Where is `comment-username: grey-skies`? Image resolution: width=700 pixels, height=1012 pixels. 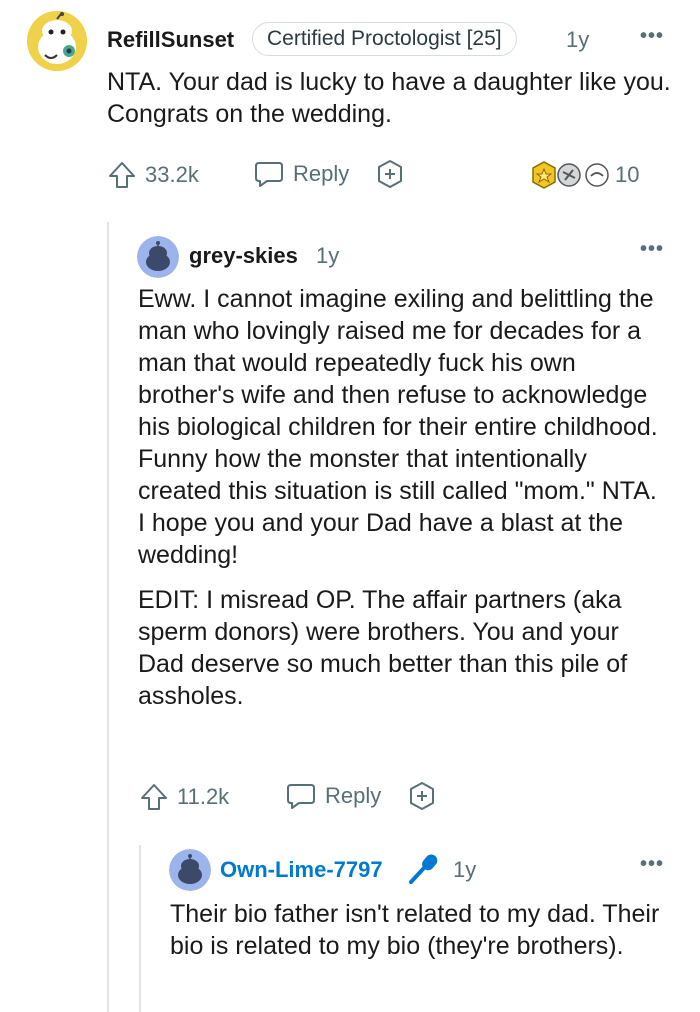
comment-username: grey-skies is located at coordinates (243, 256).